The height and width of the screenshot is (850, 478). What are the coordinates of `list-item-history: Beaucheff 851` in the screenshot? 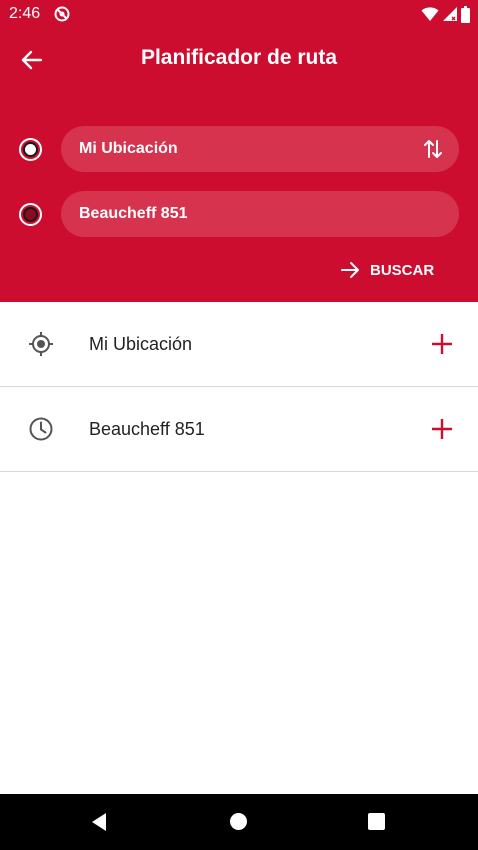 It's located at (239, 429).